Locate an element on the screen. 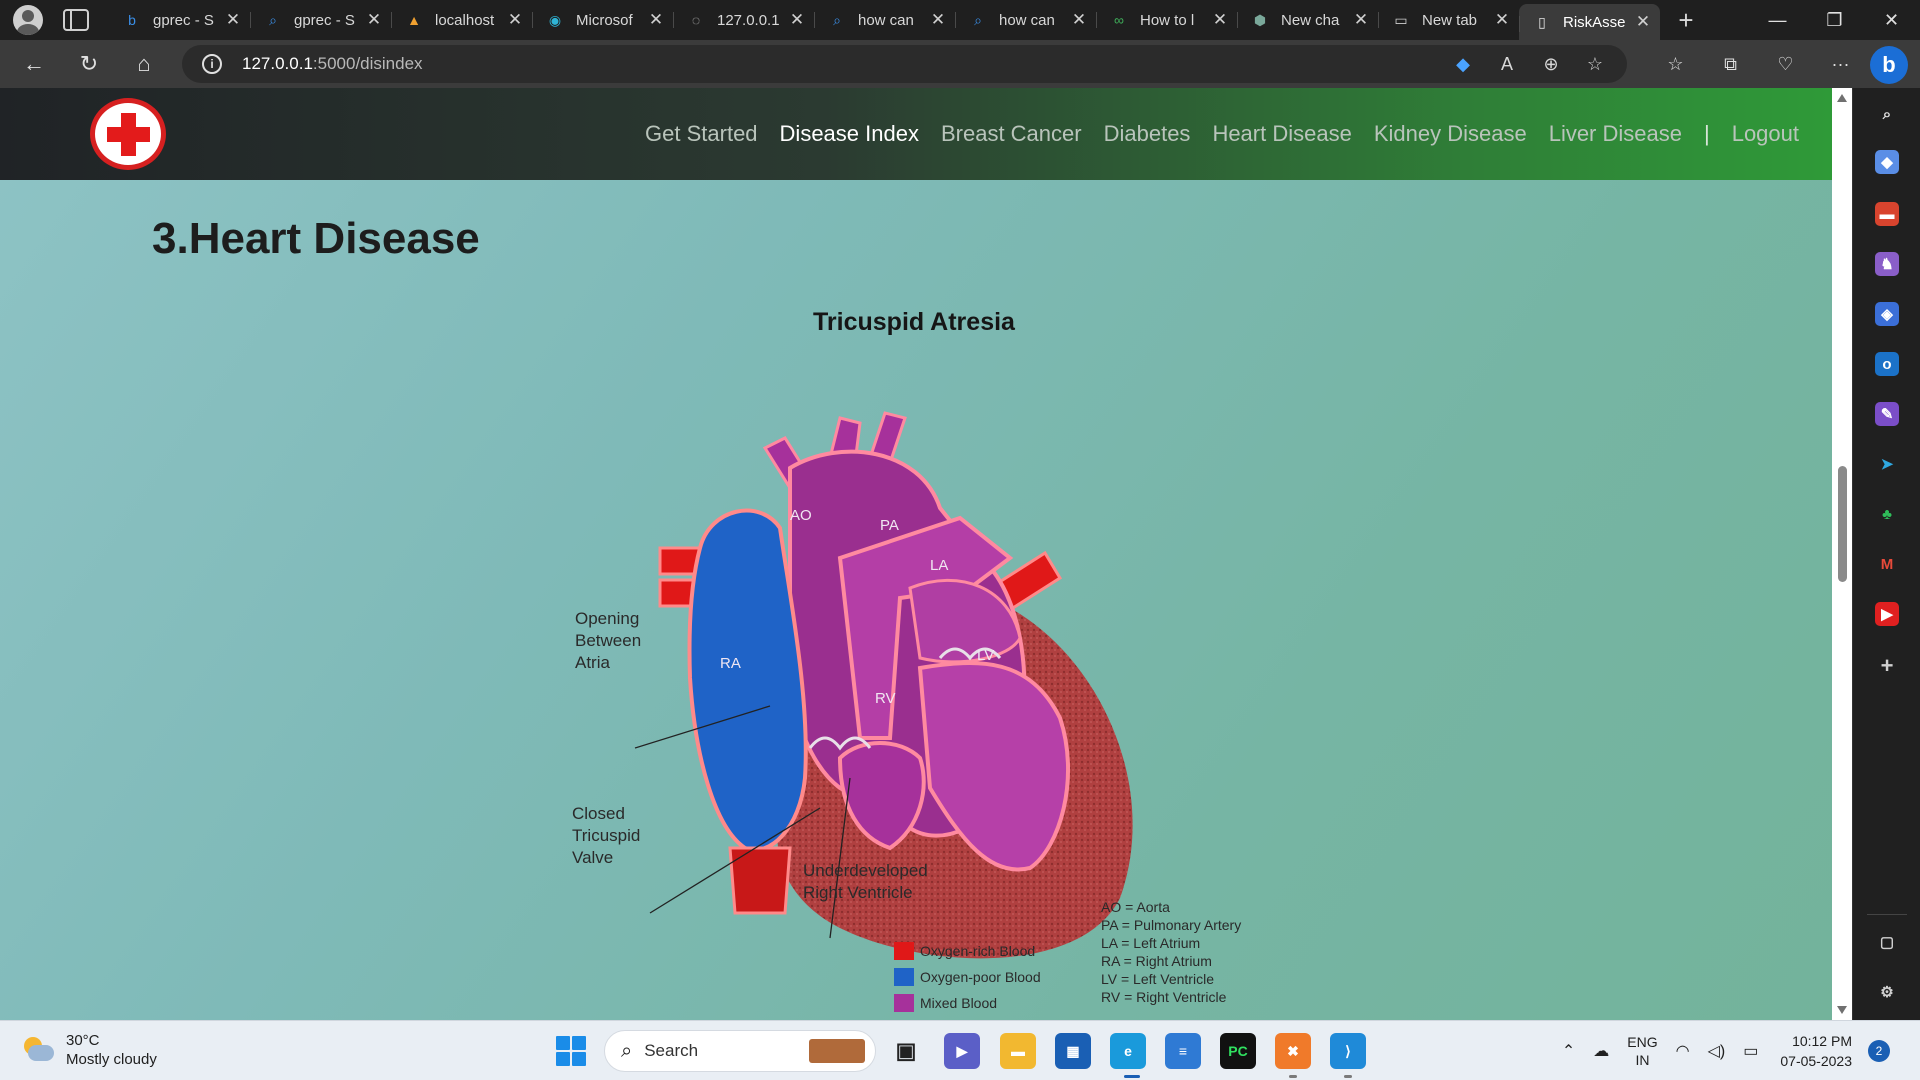 The height and width of the screenshot is (1080, 1920). zoom-icon: ⊕ is located at coordinates (1551, 64).